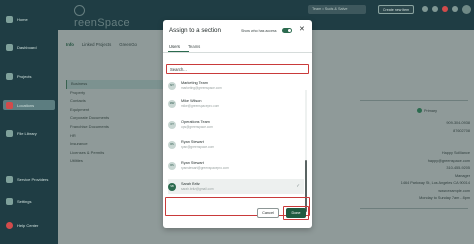 The image size is (474, 244). I want to click on user-email: ryan@greenspace.com, so click(198, 147).